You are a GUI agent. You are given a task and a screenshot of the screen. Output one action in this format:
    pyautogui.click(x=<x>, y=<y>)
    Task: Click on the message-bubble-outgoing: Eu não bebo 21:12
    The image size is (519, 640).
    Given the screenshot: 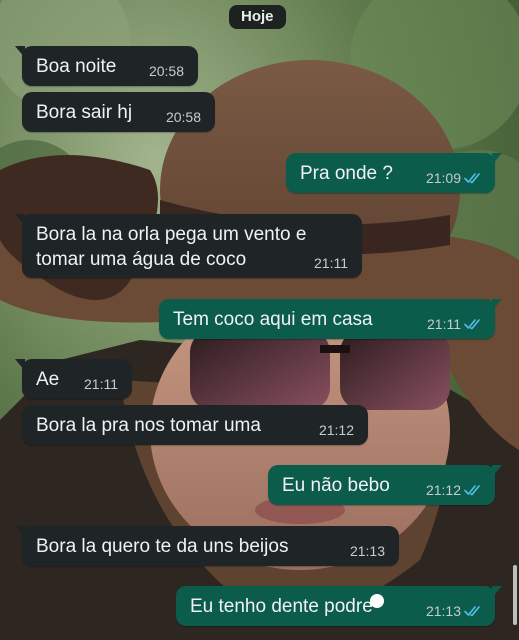 What is the action you would take?
    pyautogui.click(x=385, y=485)
    